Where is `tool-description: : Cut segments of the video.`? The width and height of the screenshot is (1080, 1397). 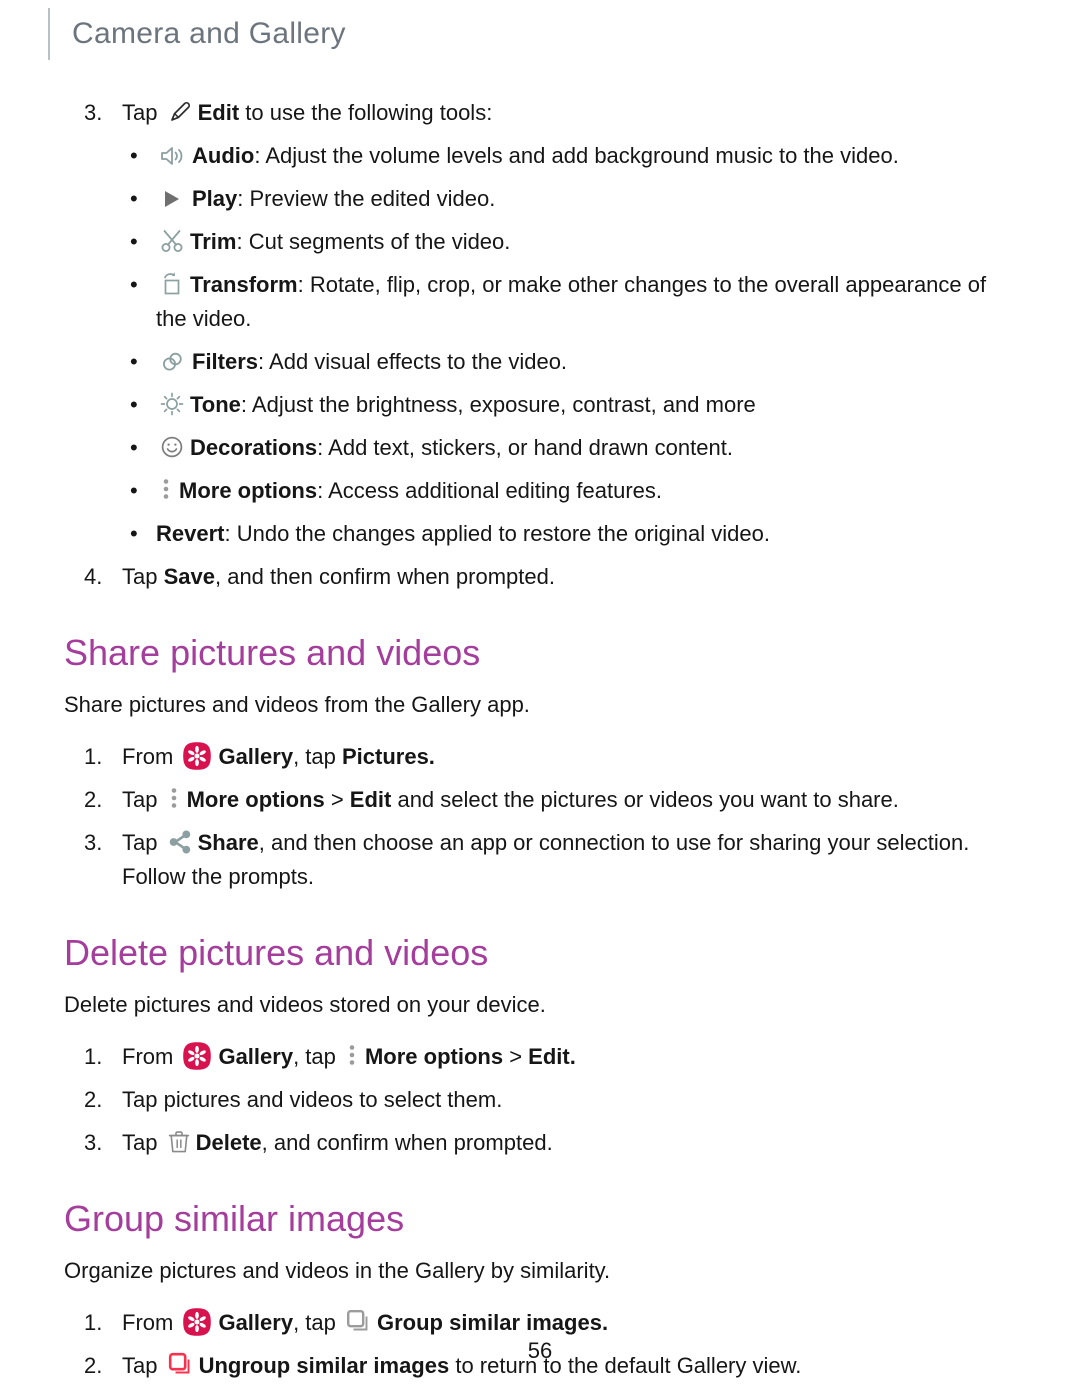
tool-description: : Cut segments of the video. is located at coordinates (373, 241).